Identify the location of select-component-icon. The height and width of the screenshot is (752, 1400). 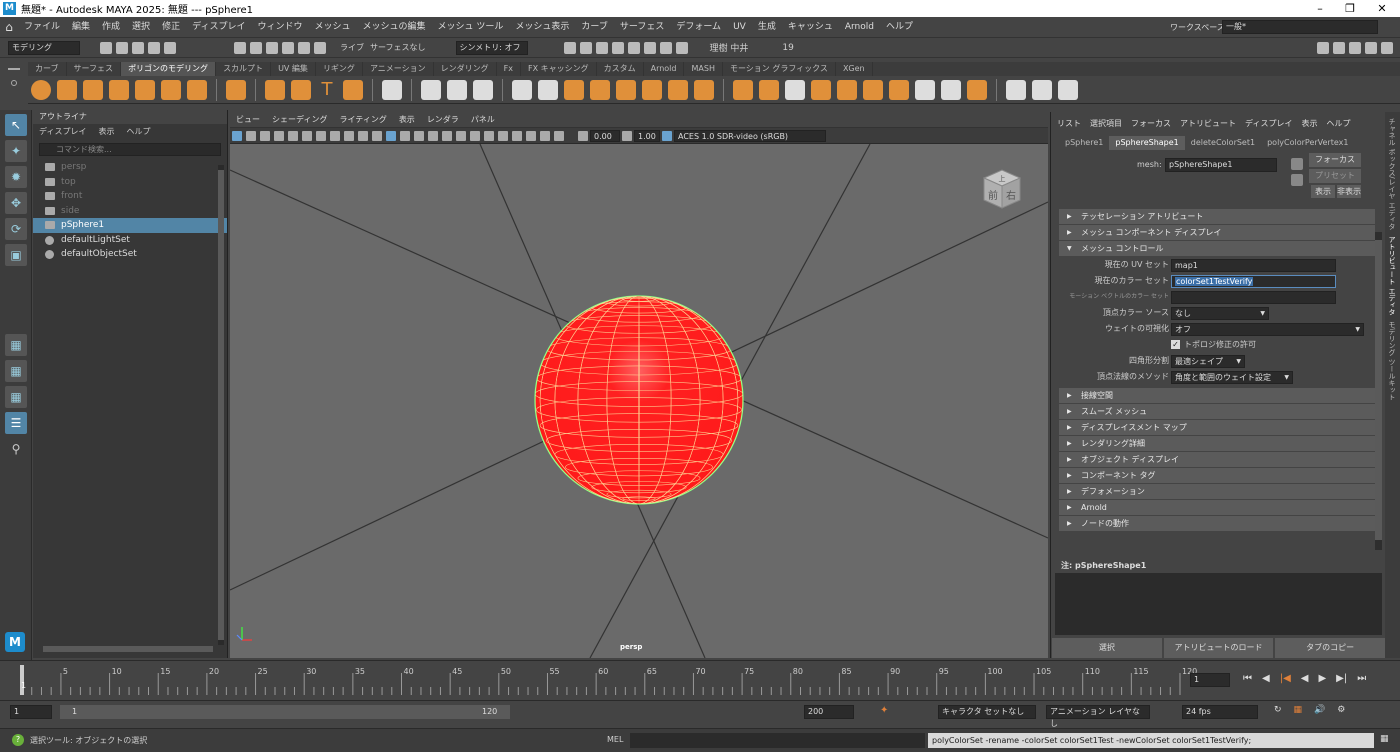
(272, 47).